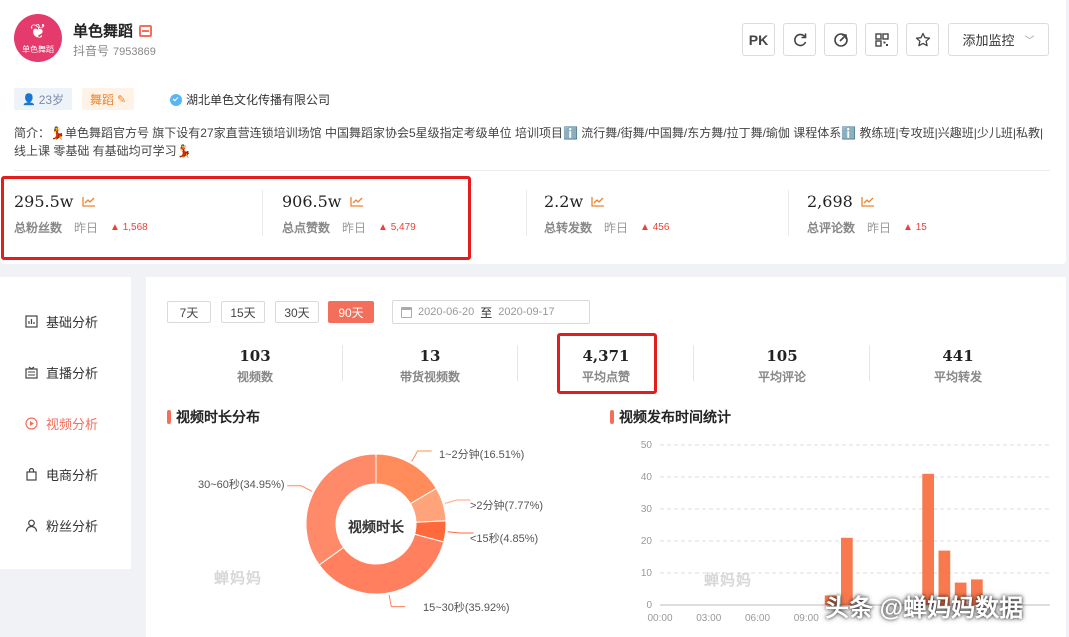  I want to click on edit-icon: ✎, so click(121, 99).